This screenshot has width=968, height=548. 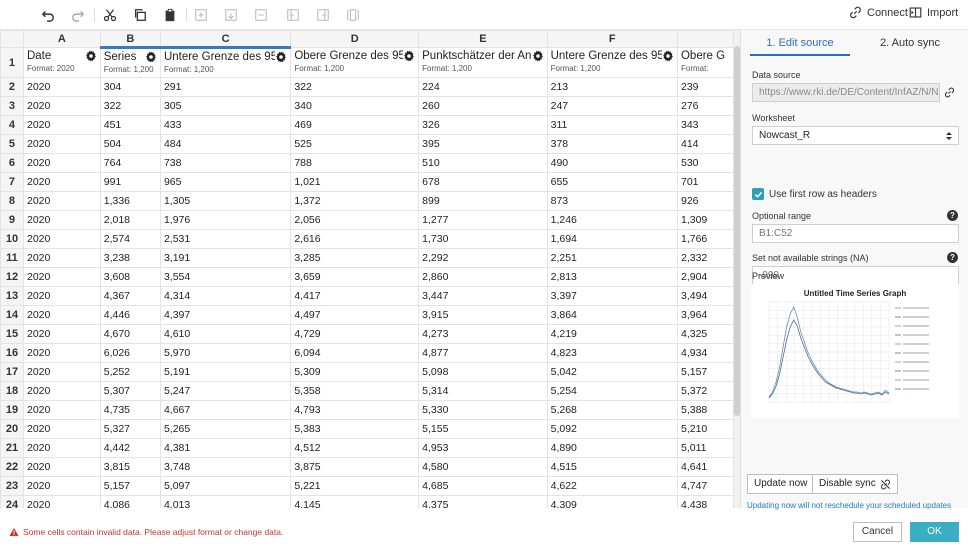 I want to click on table-cell: 530, so click(x=705, y=163).